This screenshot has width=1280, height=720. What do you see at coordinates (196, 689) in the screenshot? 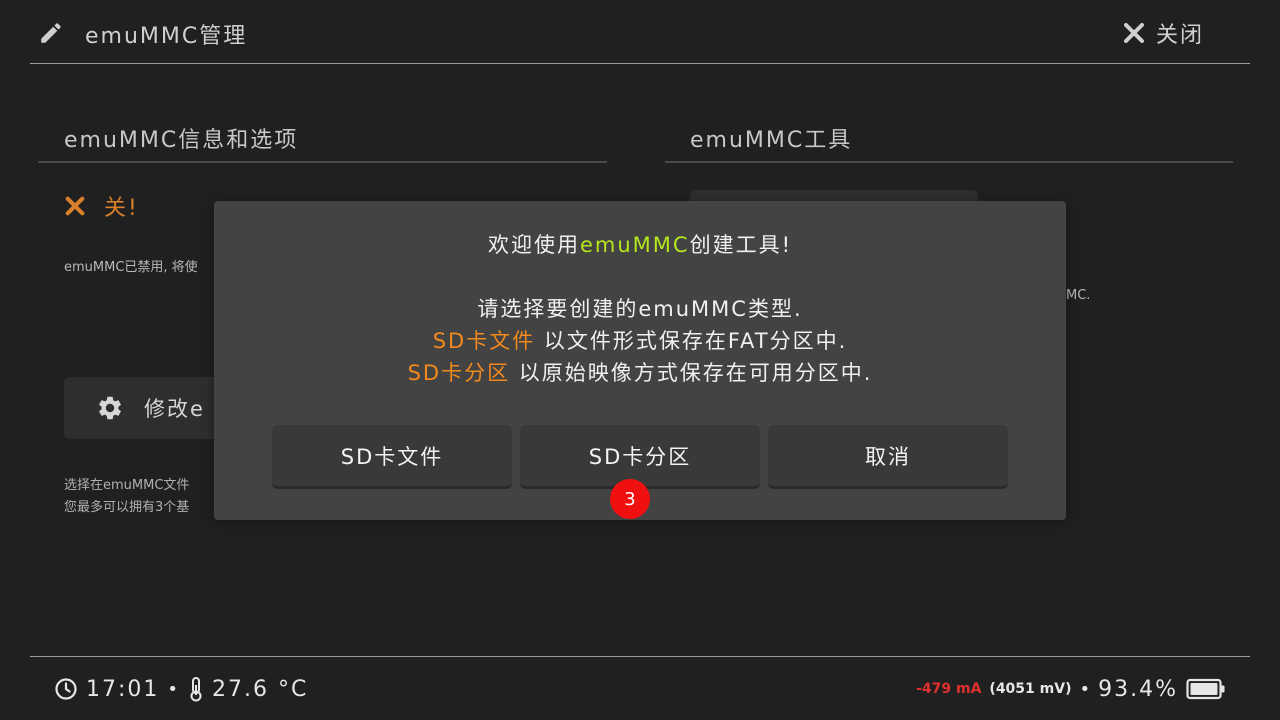
I see `thermometer-icon` at bounding box center [196, 689].